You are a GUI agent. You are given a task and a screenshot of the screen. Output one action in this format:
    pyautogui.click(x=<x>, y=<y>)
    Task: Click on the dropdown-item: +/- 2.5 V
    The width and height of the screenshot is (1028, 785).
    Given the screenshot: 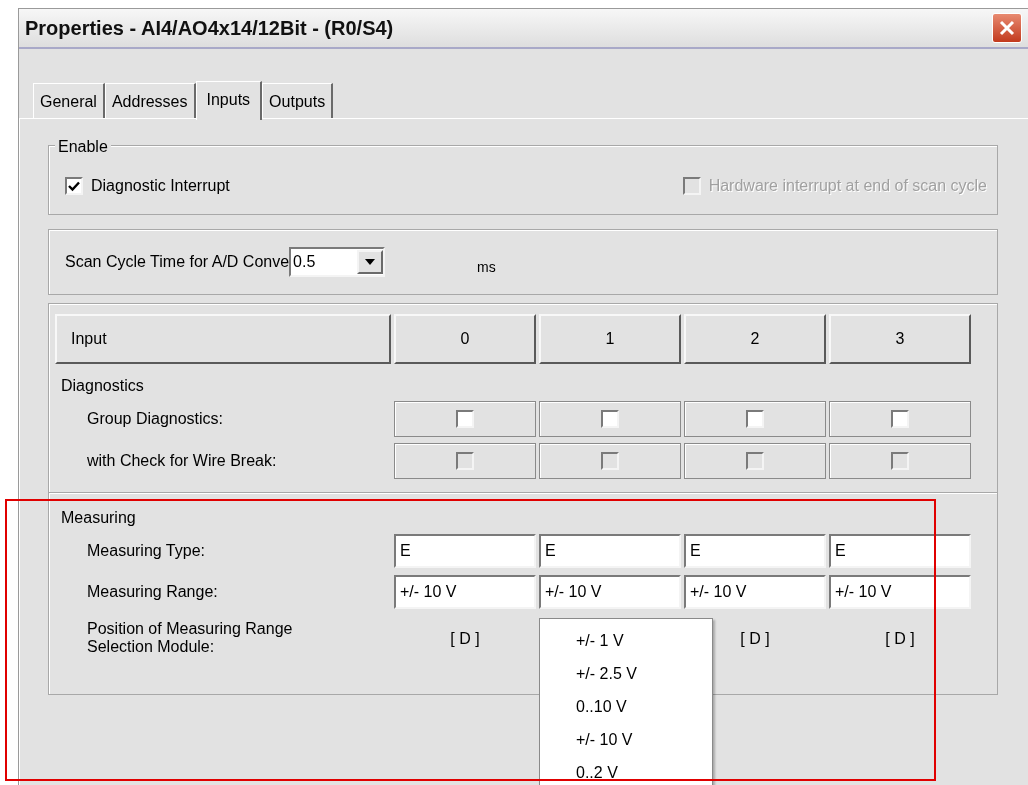 What is the action you would take?
    pyautogui.click(x=644, y=674)
    